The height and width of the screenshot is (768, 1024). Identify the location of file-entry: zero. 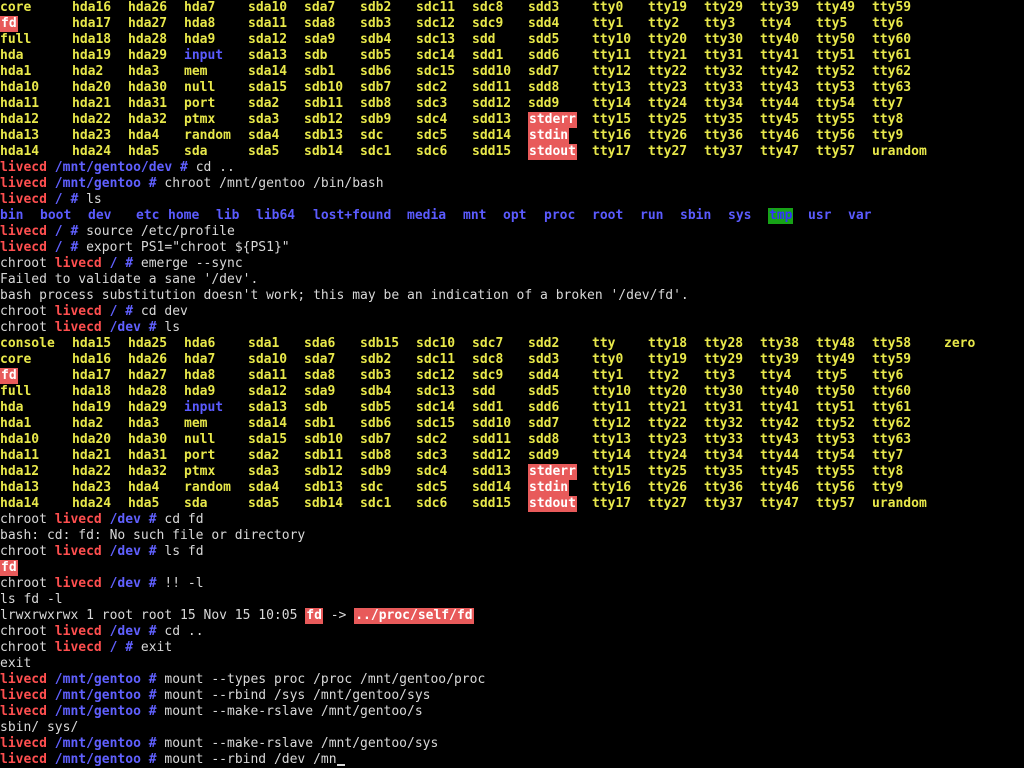
(960, 343).